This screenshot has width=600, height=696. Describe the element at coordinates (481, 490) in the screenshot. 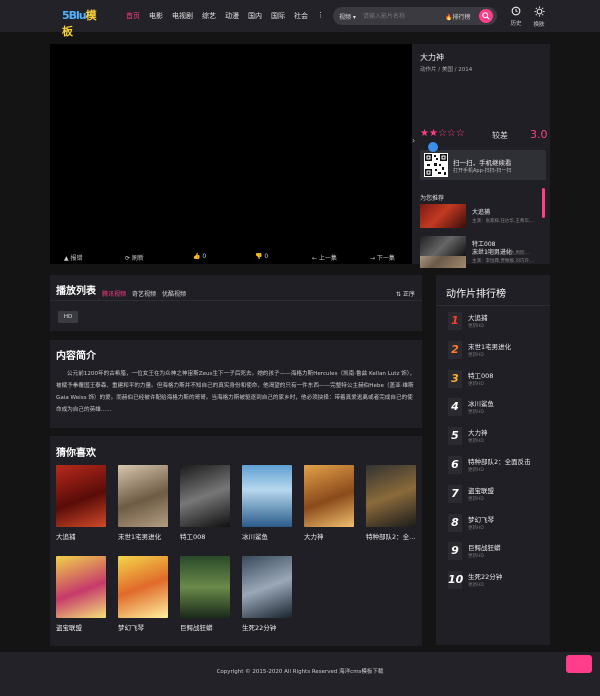

I see `ranking-name: 盗宝联盟` at that location.